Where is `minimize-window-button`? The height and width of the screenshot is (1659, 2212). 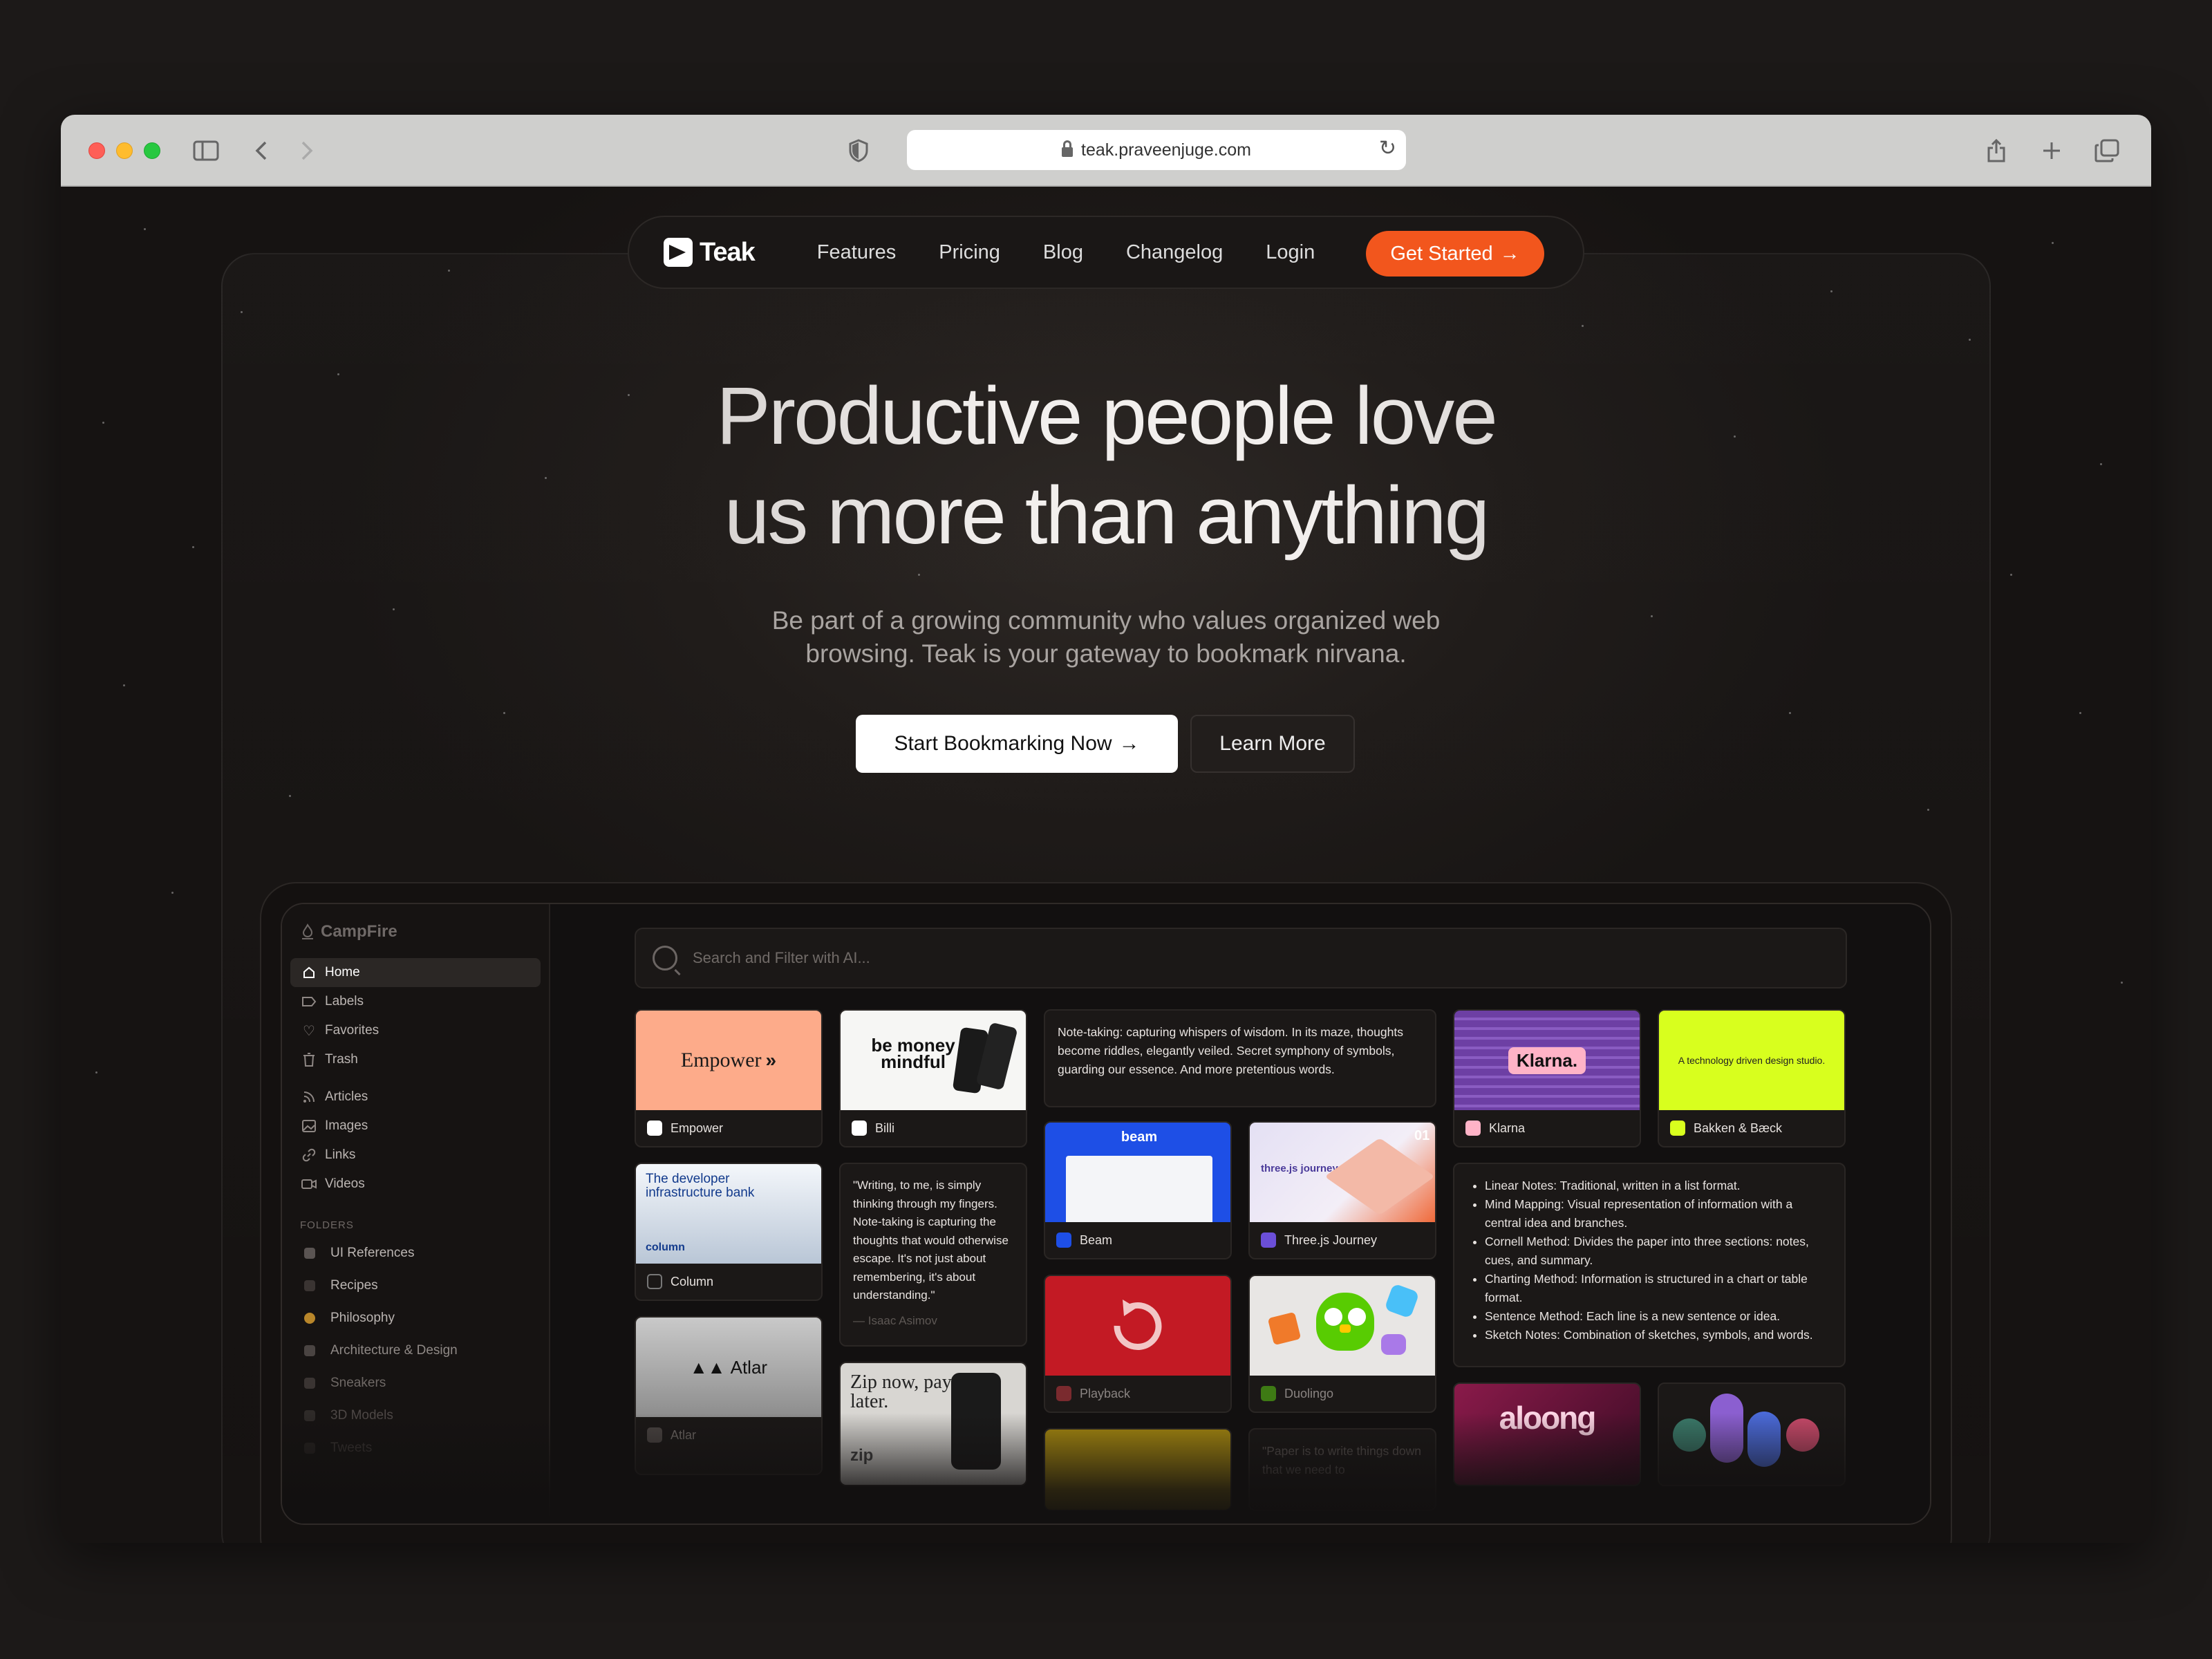
minimize-window-button is located at coordinates (124, 150).